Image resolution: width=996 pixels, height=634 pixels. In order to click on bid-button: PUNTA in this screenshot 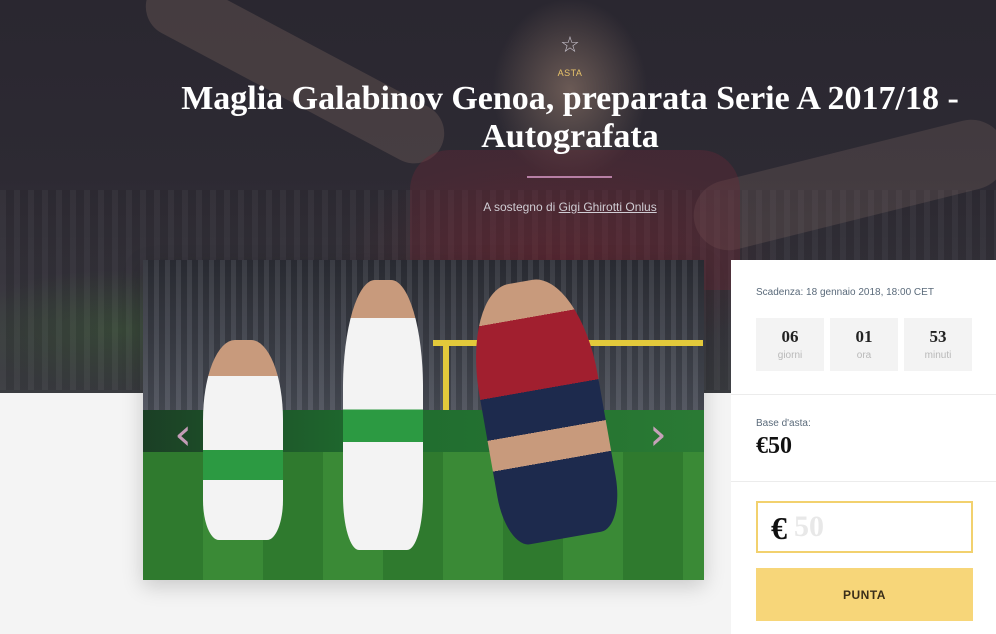, I will do `click(864, 594)`.